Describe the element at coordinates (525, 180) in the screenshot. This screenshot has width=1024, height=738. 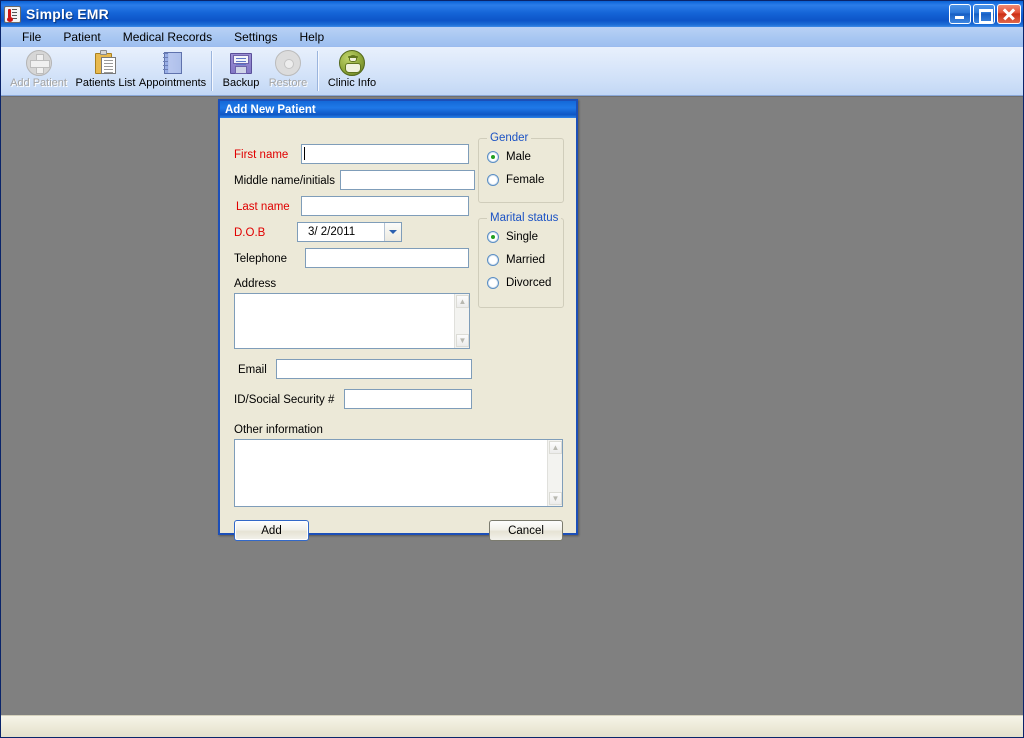
I see `radio-label-female: Female` at that location.